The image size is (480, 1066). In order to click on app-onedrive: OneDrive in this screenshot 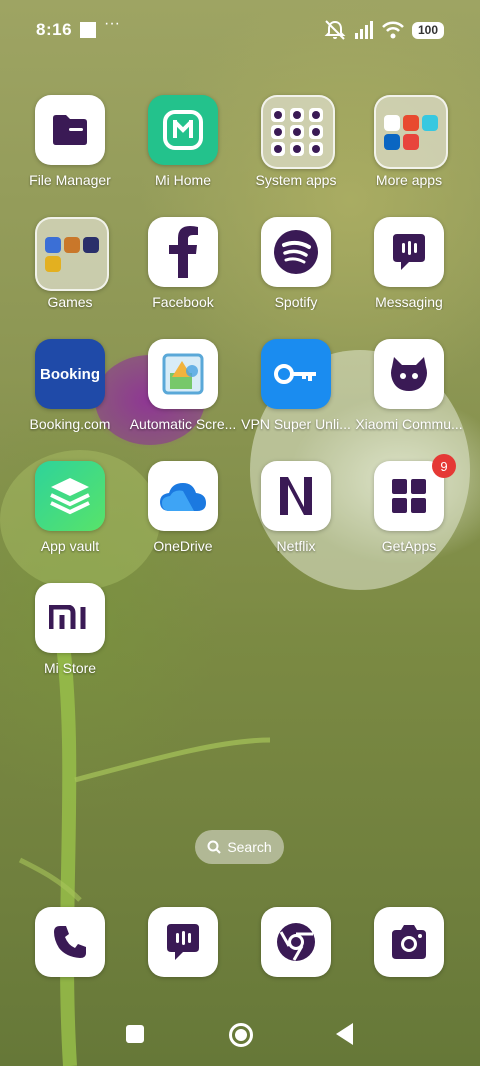, I will do `click(183, 521)`.